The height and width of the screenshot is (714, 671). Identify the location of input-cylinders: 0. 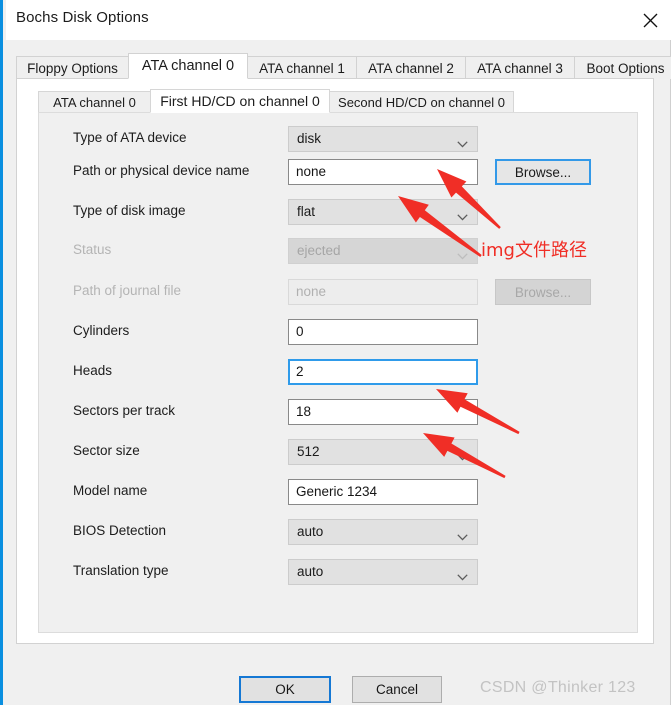
(383, 332).